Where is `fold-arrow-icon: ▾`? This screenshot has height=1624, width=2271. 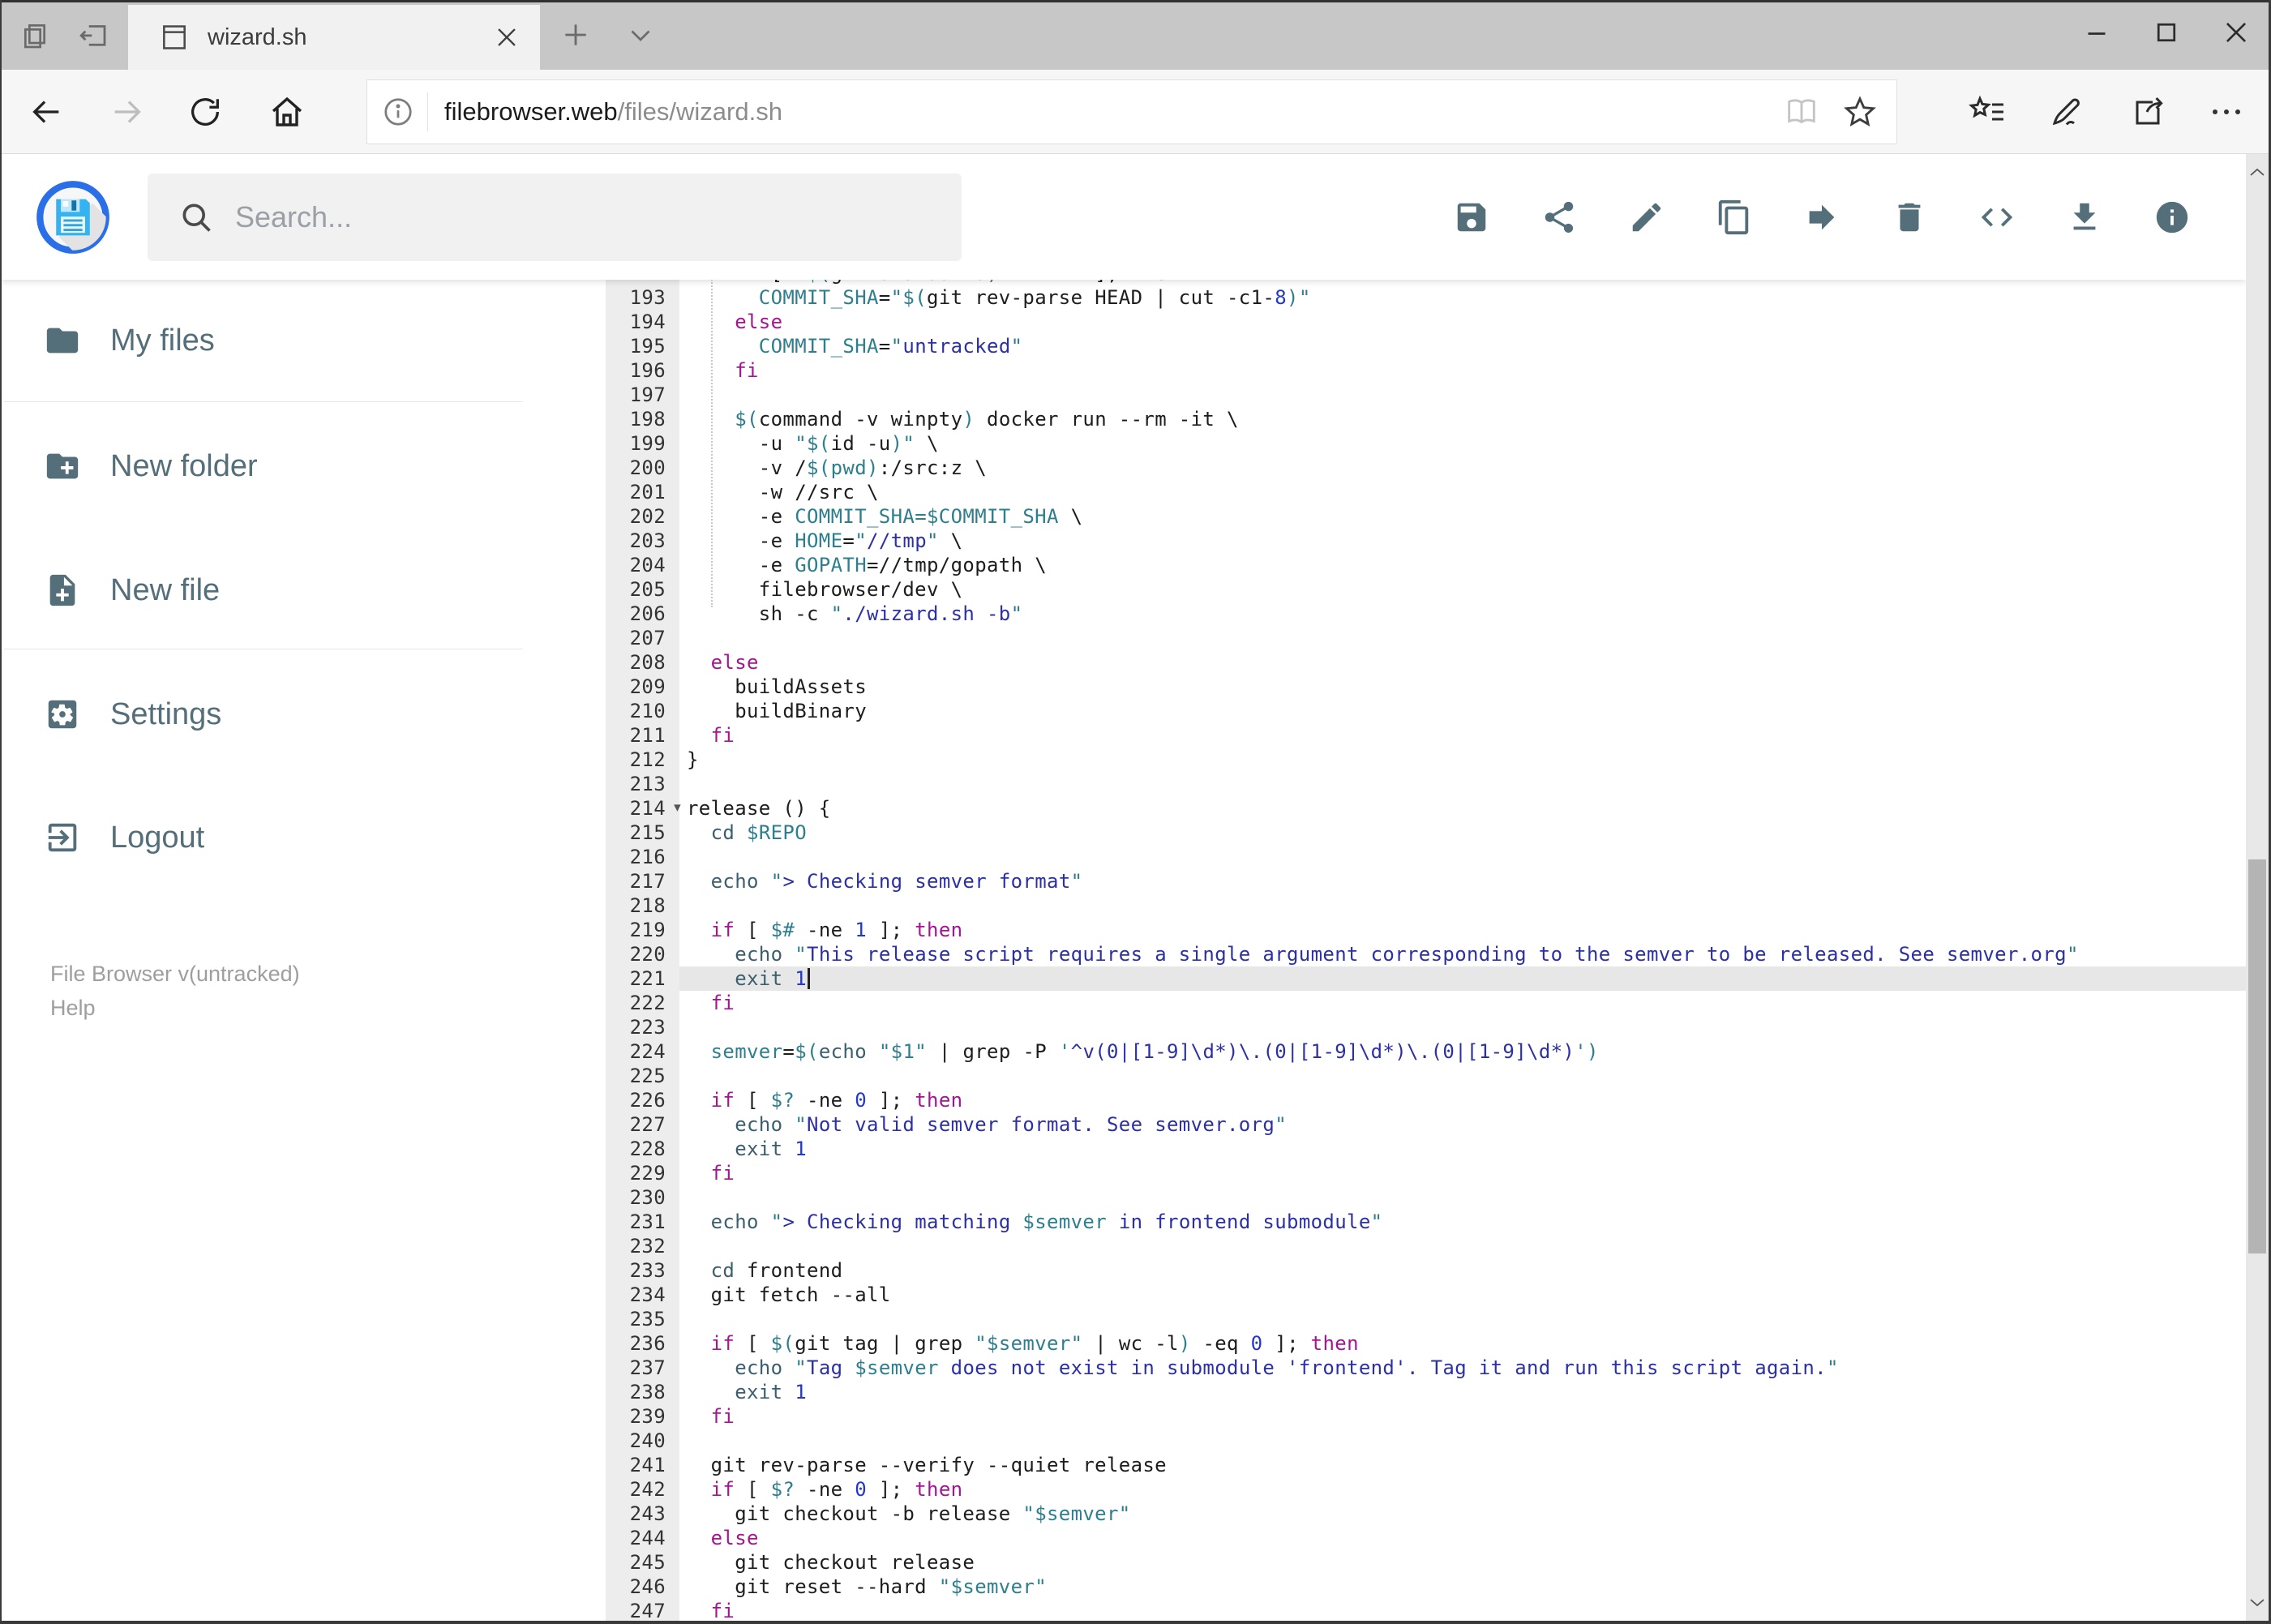
fold-arrow-icon: ▾ is located at coordinates (677, 808).